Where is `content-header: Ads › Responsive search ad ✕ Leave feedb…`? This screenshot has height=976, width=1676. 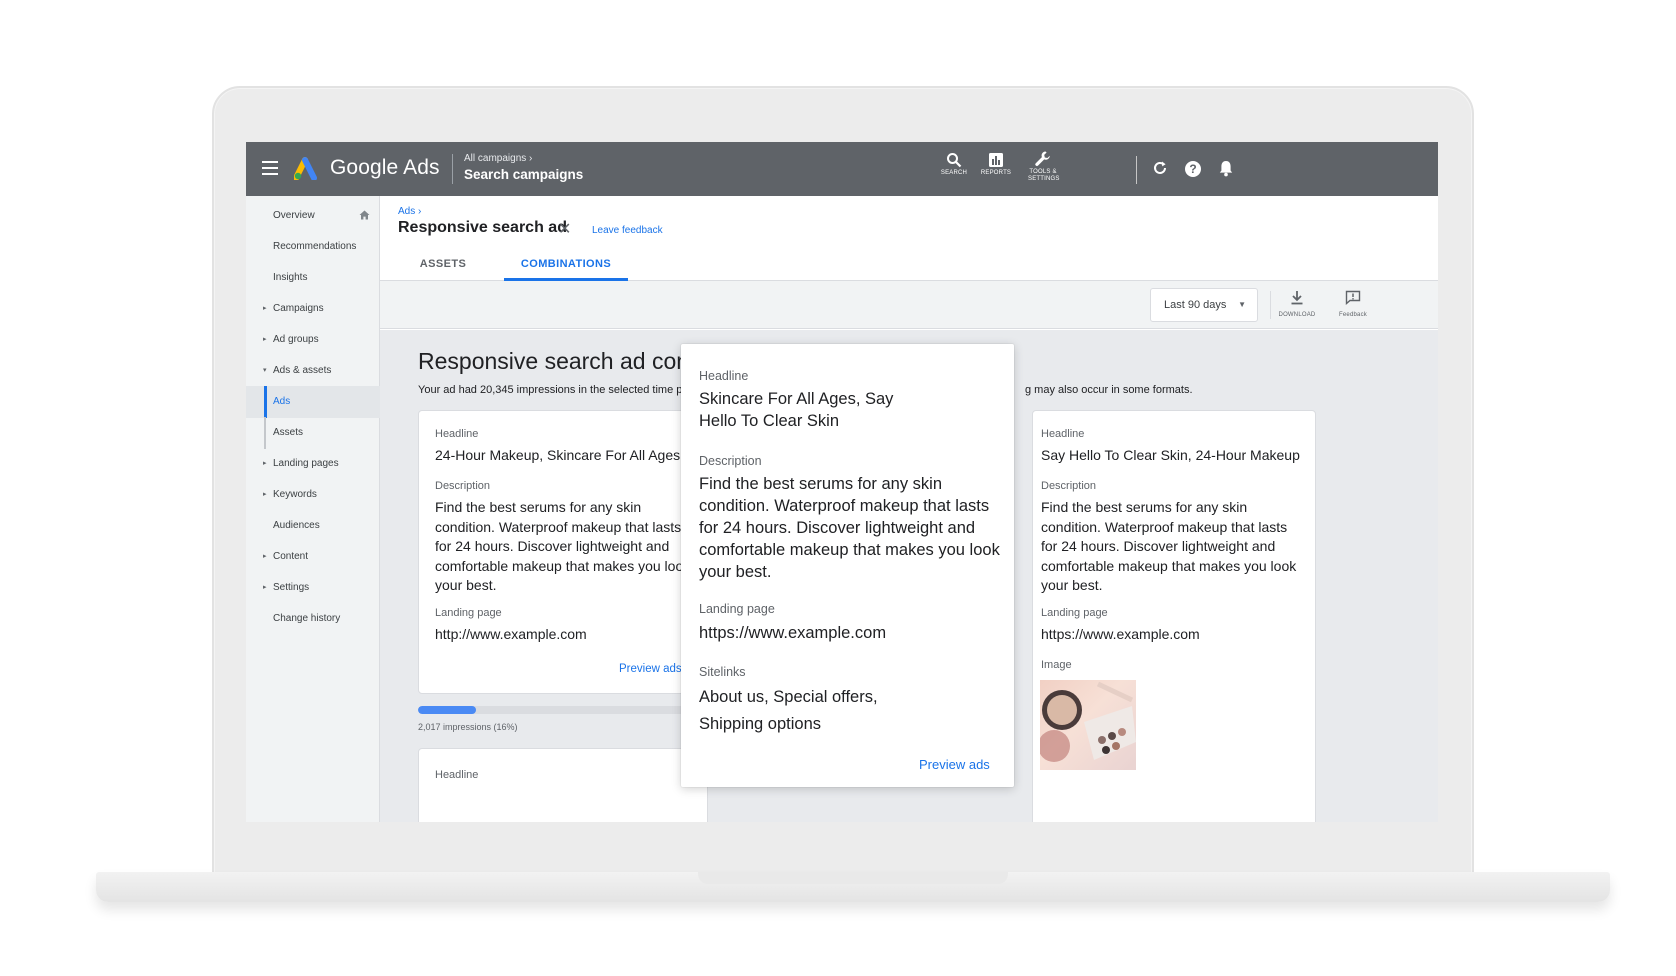
content-header: Ads › Responsive search ad ✕ Leave feedb… is located at coordinates (909, 238).